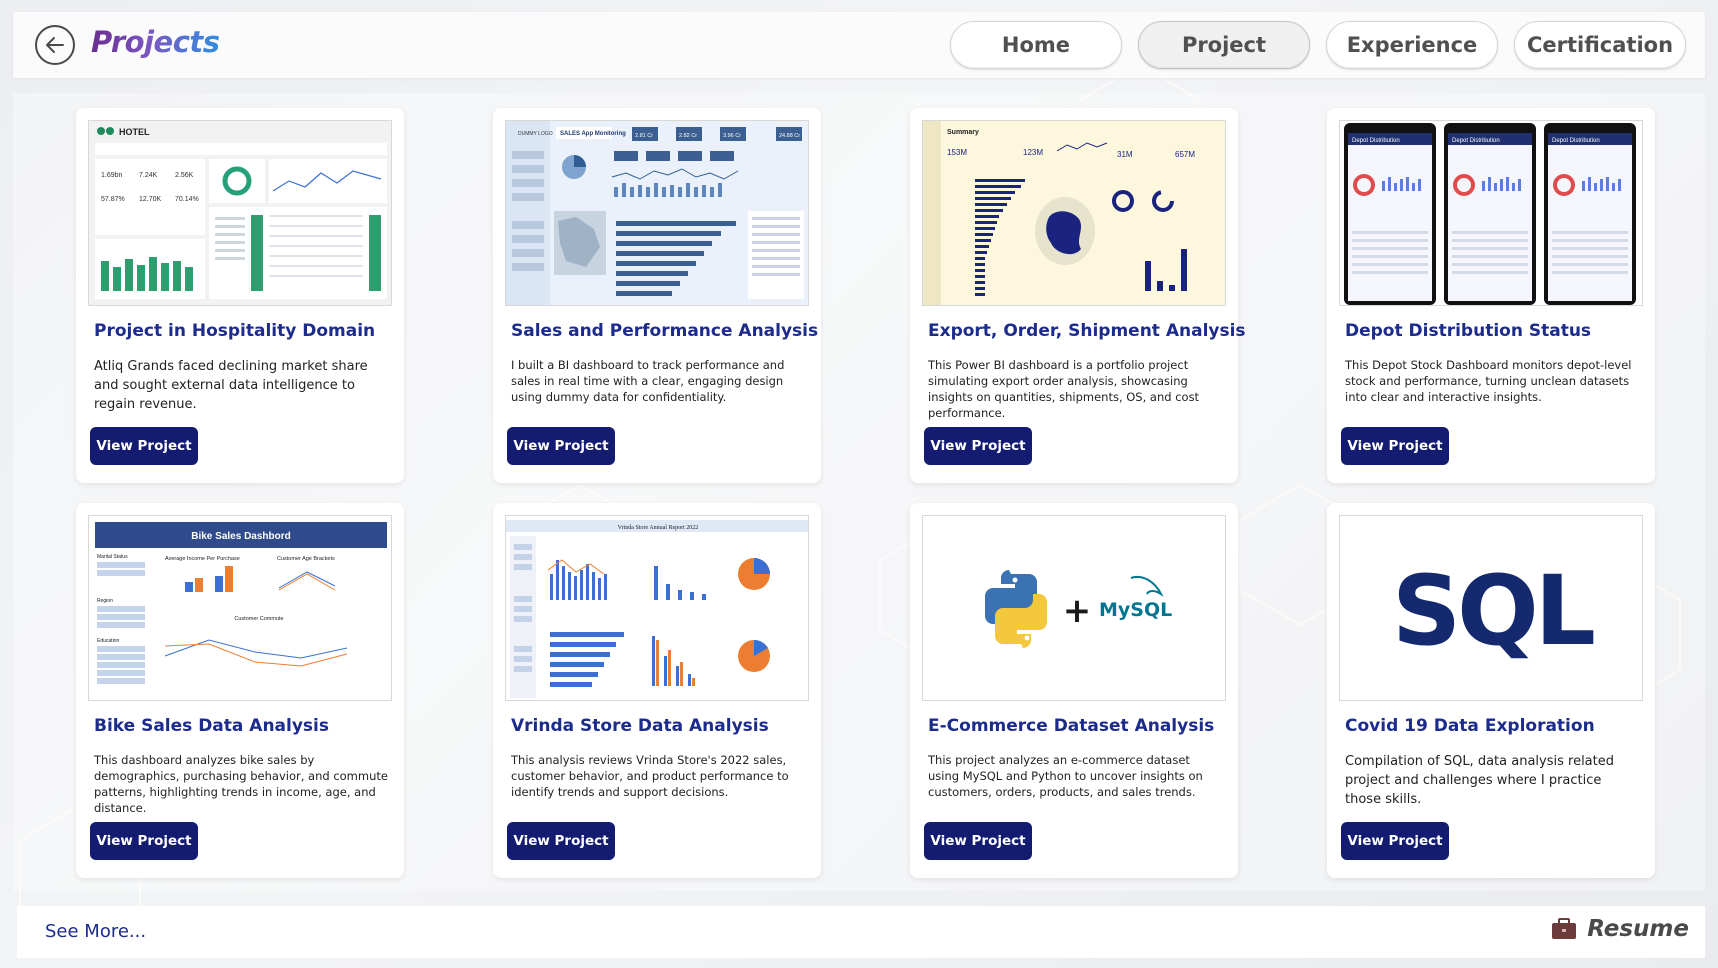 The image size is (1718, 968). What do you see at coordinates (1468, 331) in the screenshot?
I see `project-title: Depot Distribution Status` at bounding box center [1468, 331].